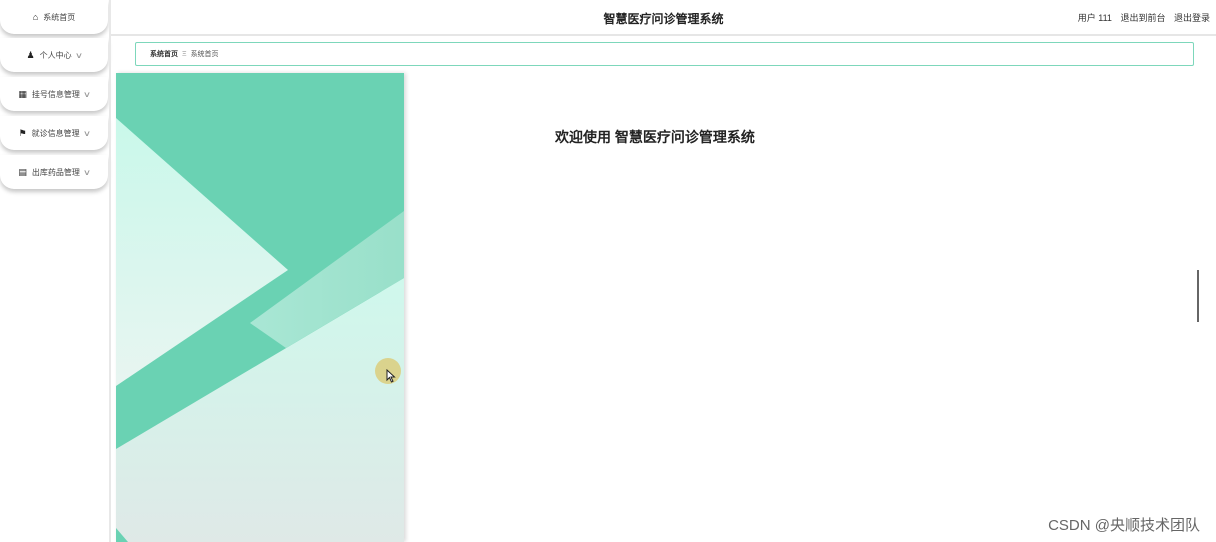 Image resolution: width=1216 pixels, height=542 pixels. What do you see at coordinates (30, 54) in the screenshot?
I see `user-icon: ♟` at bounding box center [30, 54].